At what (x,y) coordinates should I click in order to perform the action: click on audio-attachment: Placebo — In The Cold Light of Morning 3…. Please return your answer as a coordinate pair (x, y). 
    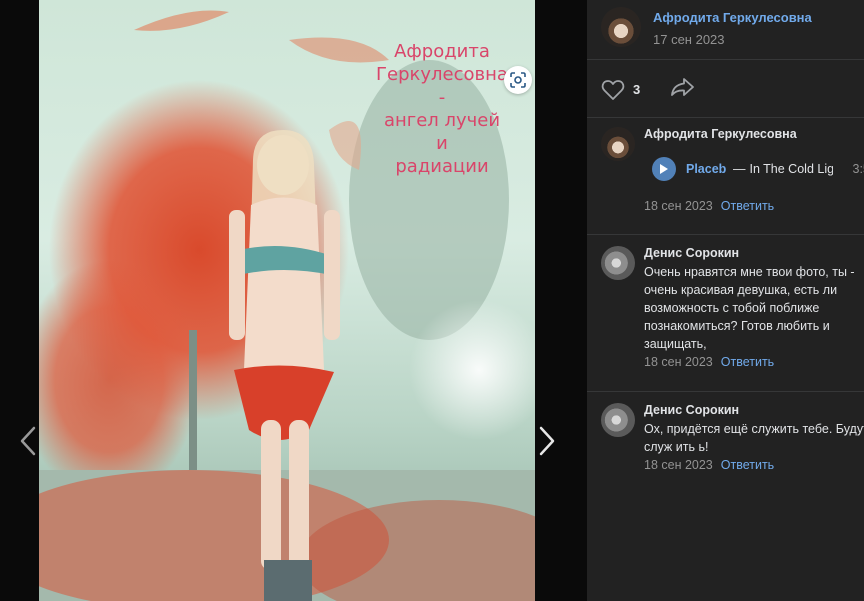
    Looking at the image, I should click on (758, 169).